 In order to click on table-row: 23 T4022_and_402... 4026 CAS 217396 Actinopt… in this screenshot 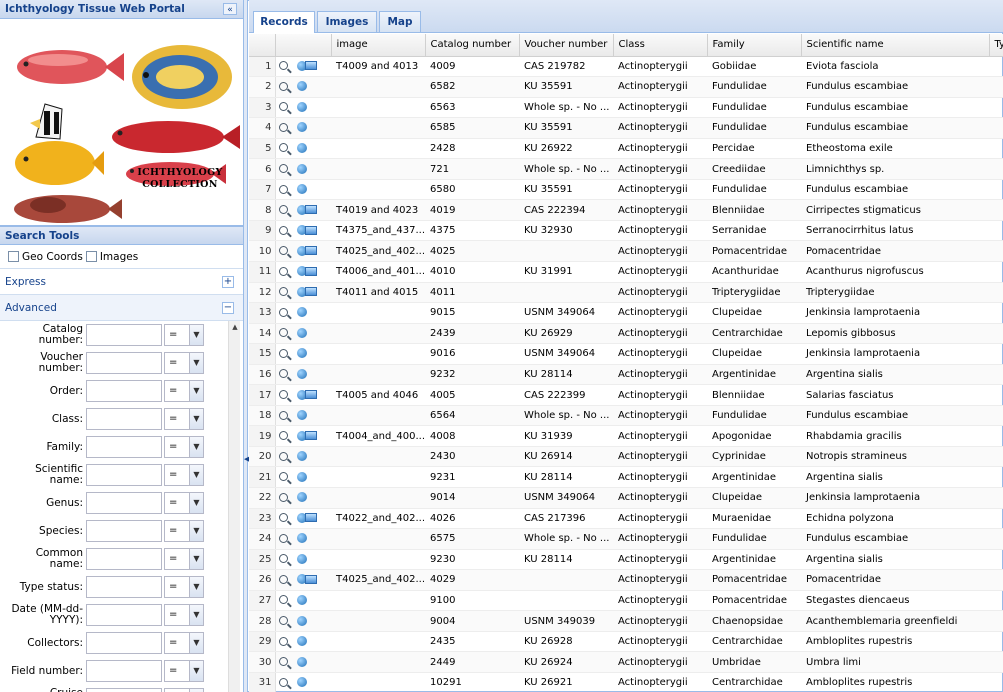, I will do `click(626, 519)`.